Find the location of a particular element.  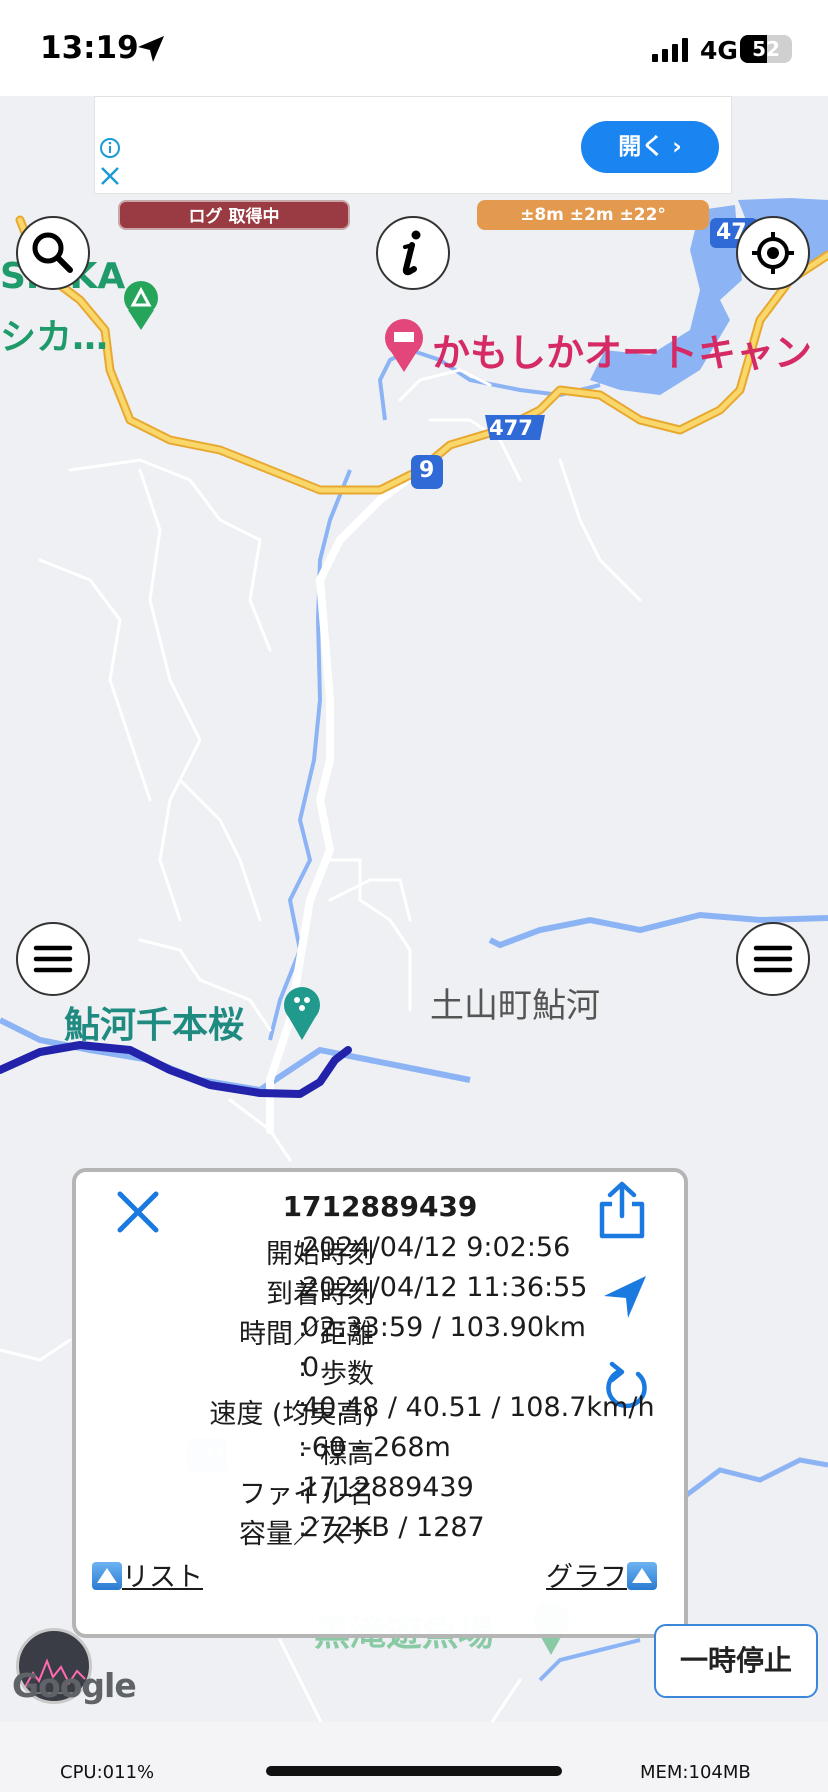

info-button is located at coordinates (413, 253).